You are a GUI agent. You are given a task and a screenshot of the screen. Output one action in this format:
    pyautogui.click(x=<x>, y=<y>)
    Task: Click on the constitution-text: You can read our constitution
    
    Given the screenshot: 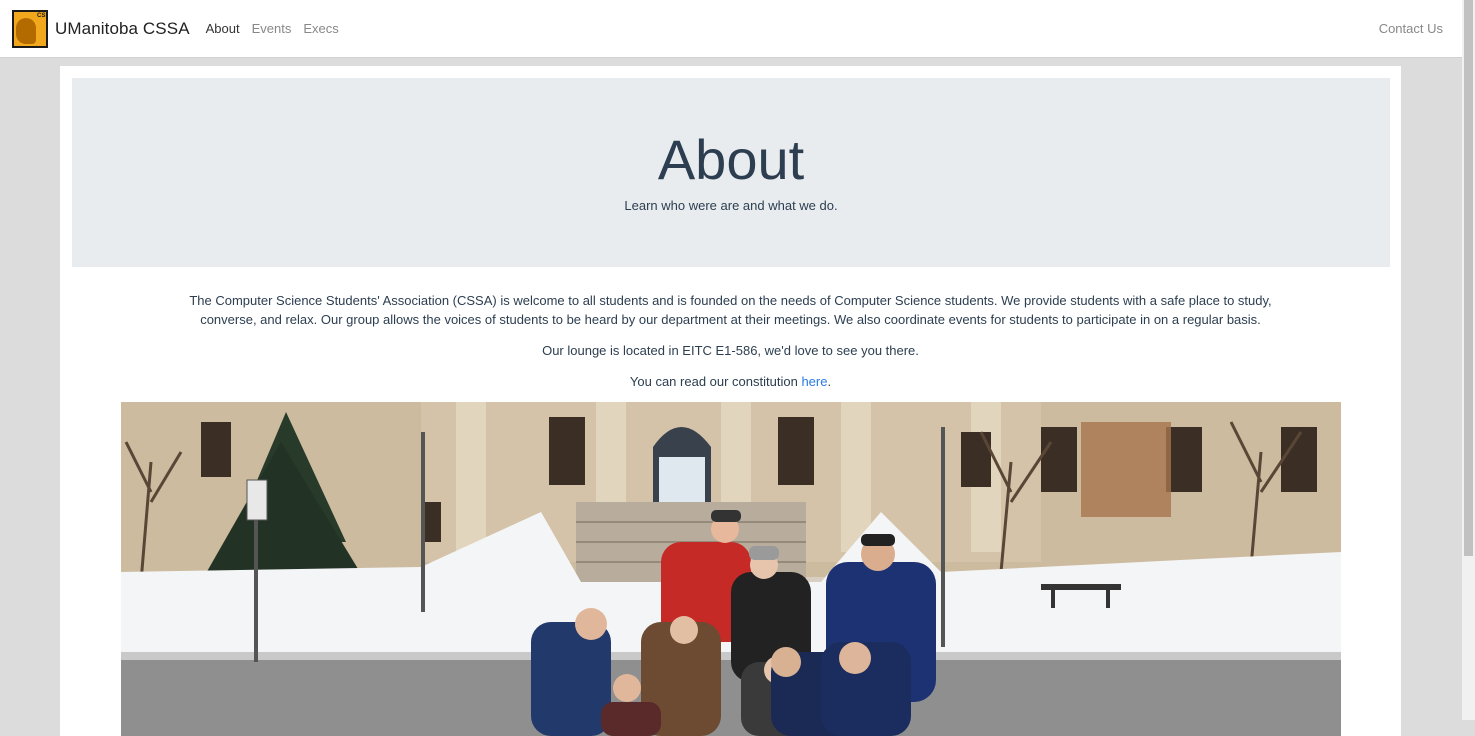 What is the action you would take?
    pyautogui.click(x=715, y=381)
    